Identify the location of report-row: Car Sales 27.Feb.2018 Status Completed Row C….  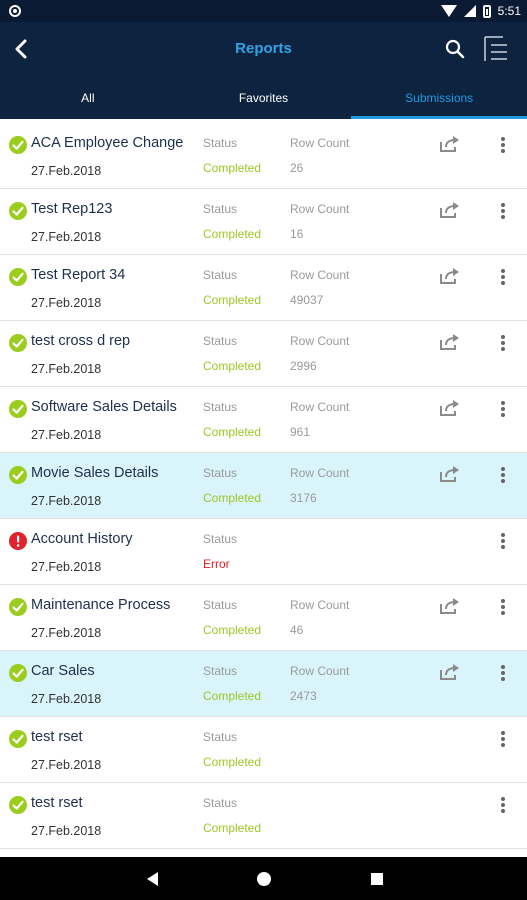
(263, 684).